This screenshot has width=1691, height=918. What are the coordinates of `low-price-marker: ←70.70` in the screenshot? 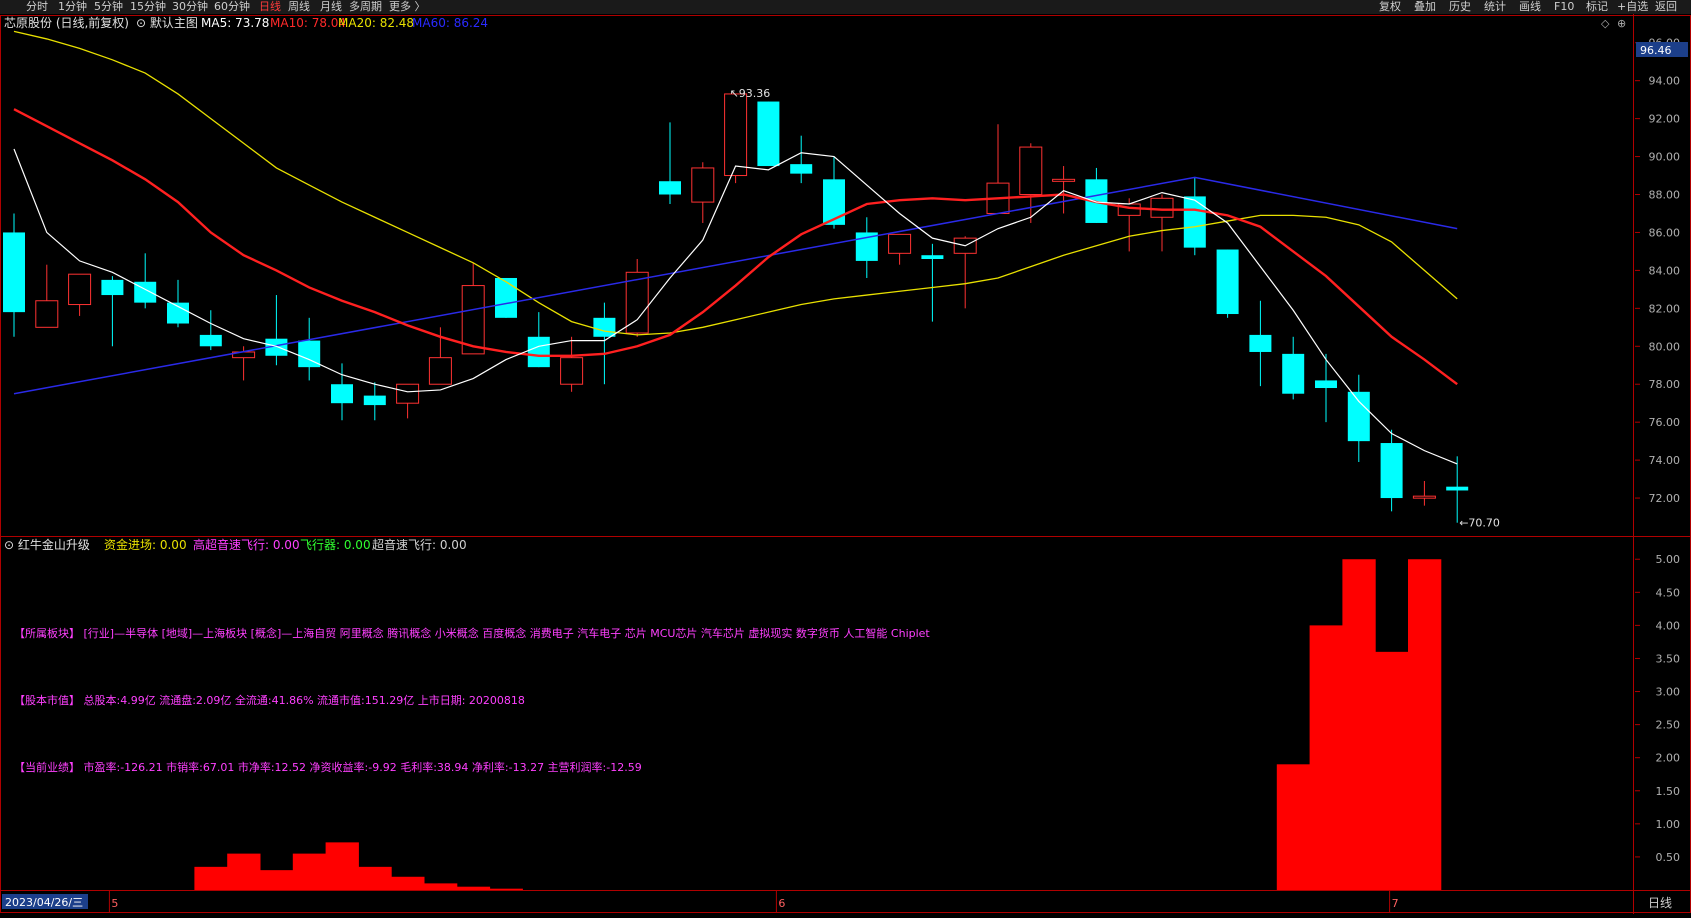 It's located at (1479, 523).